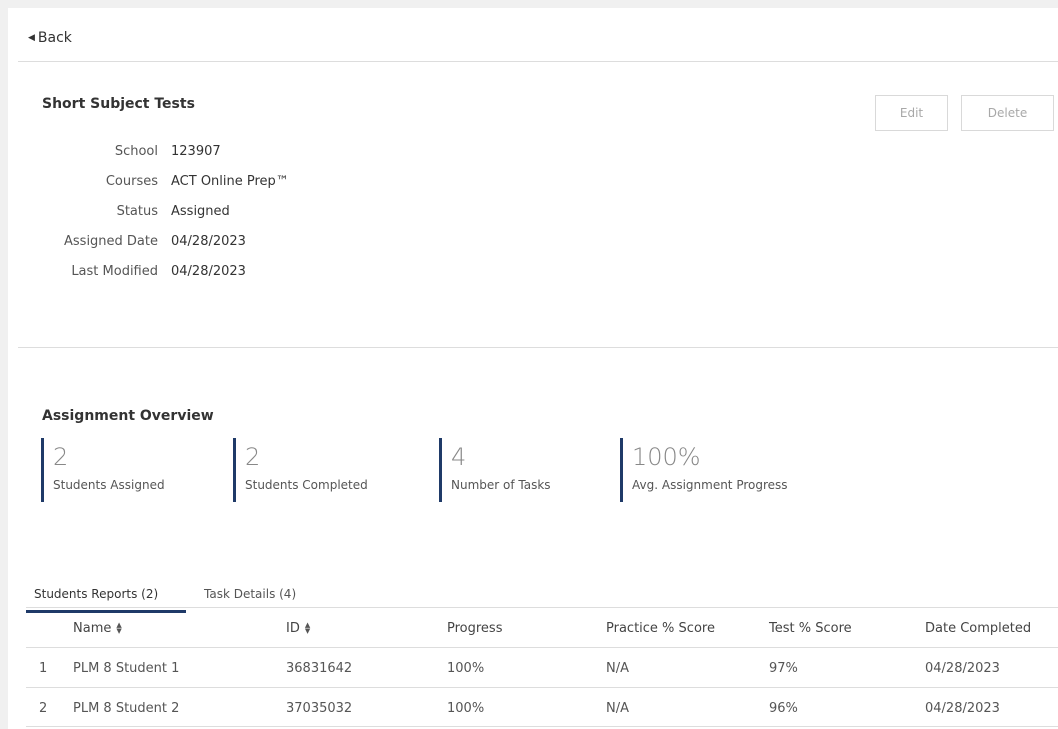  Describe the element at coordinates (163, 271) in the screenshot. I see `detail-row-last-modified: Last Modified 04/28/2023` at that location.